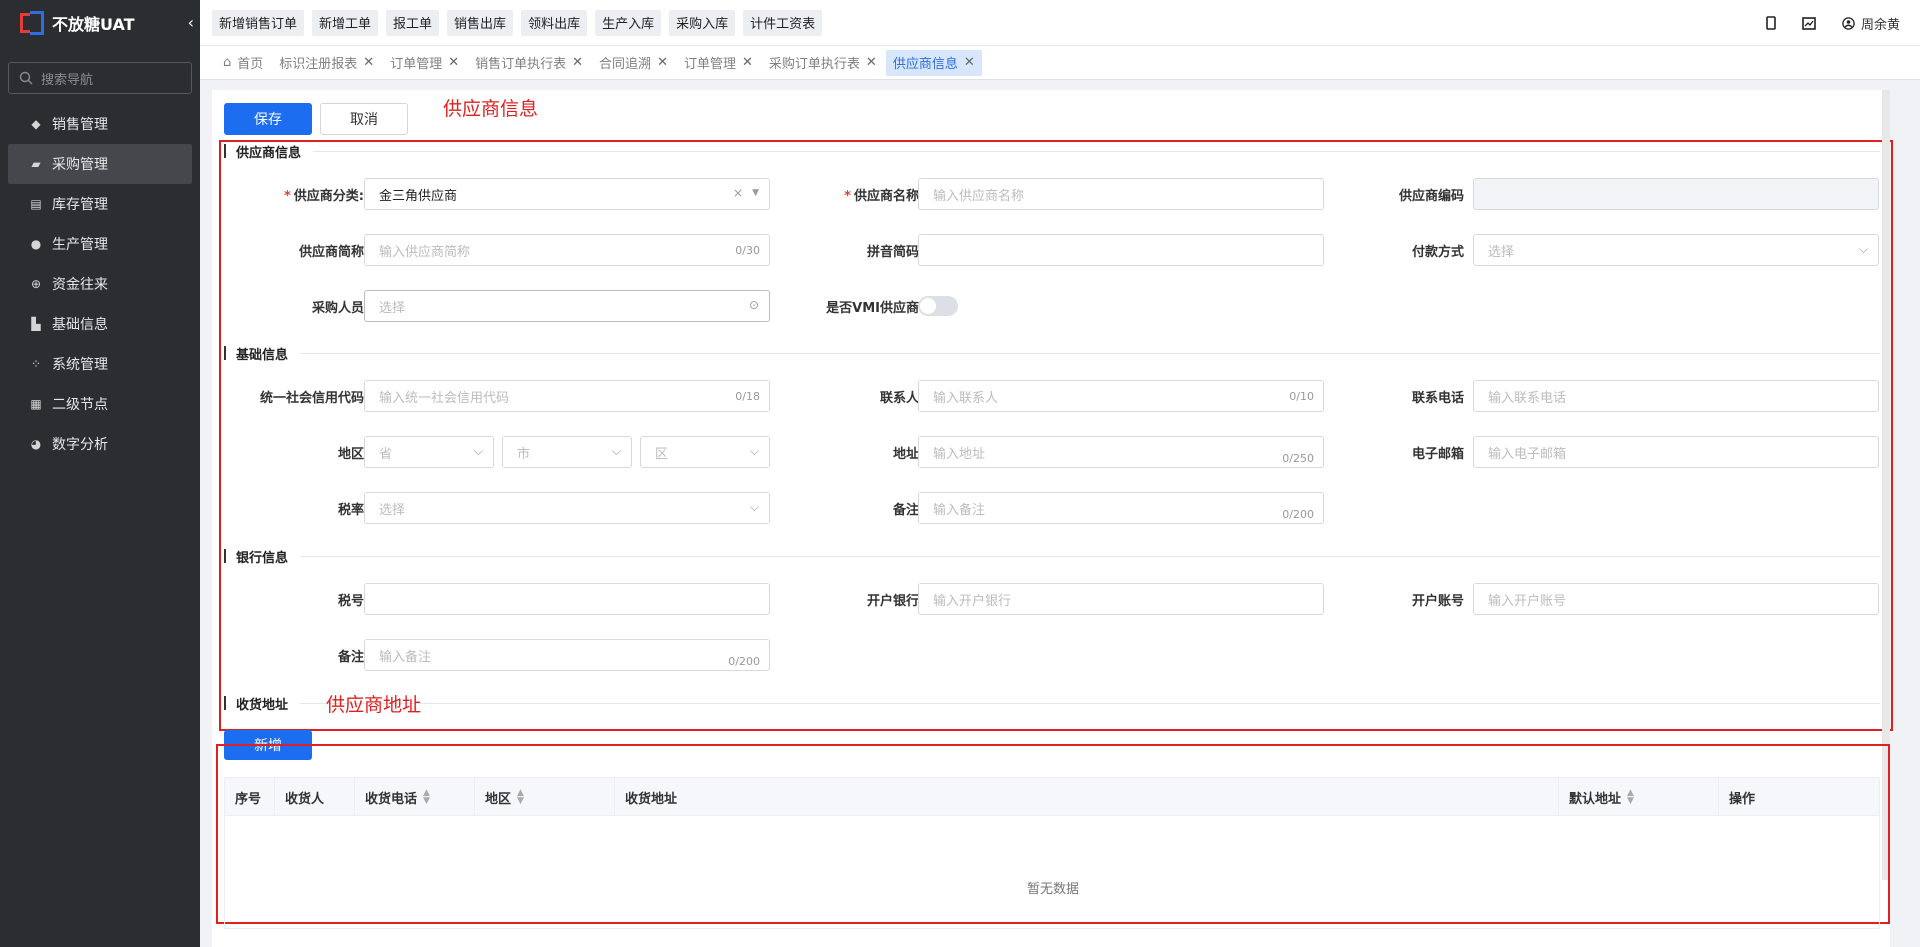 Image resolution: width=1920 pixels, height=947 pixels. Describe the element at coordinates (331, 252) in the screenshot. I see `supplier-short-name-label: 供应商简称` at that location.